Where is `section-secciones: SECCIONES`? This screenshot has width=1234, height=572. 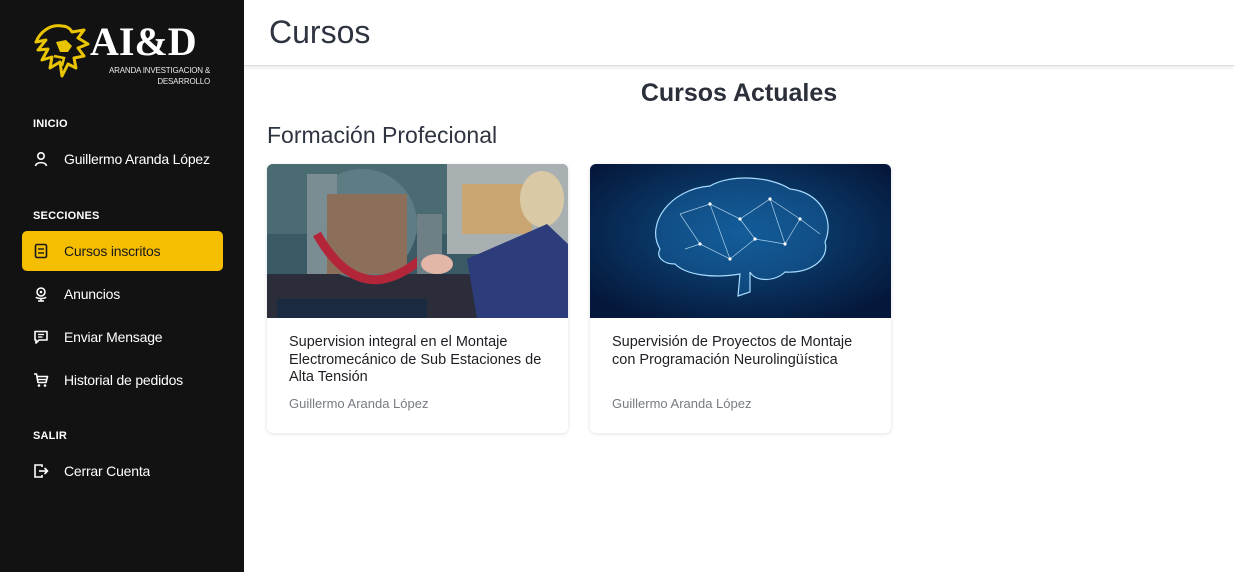
section-secciones: SECCIONES is located at coordinates (66, 216).